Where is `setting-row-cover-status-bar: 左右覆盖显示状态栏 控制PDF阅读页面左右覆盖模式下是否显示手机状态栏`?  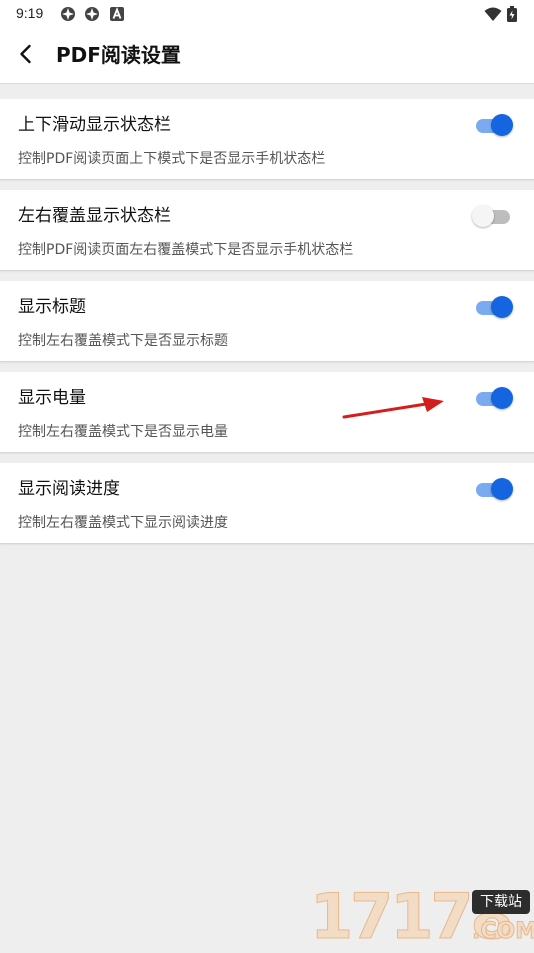 setting-row-cover-status-bar: 左右覆盖显示状态栏 控制PDF阅读页面左右覆盖模式下是否显示手机状态栏 is located at coordinates (267, 230).